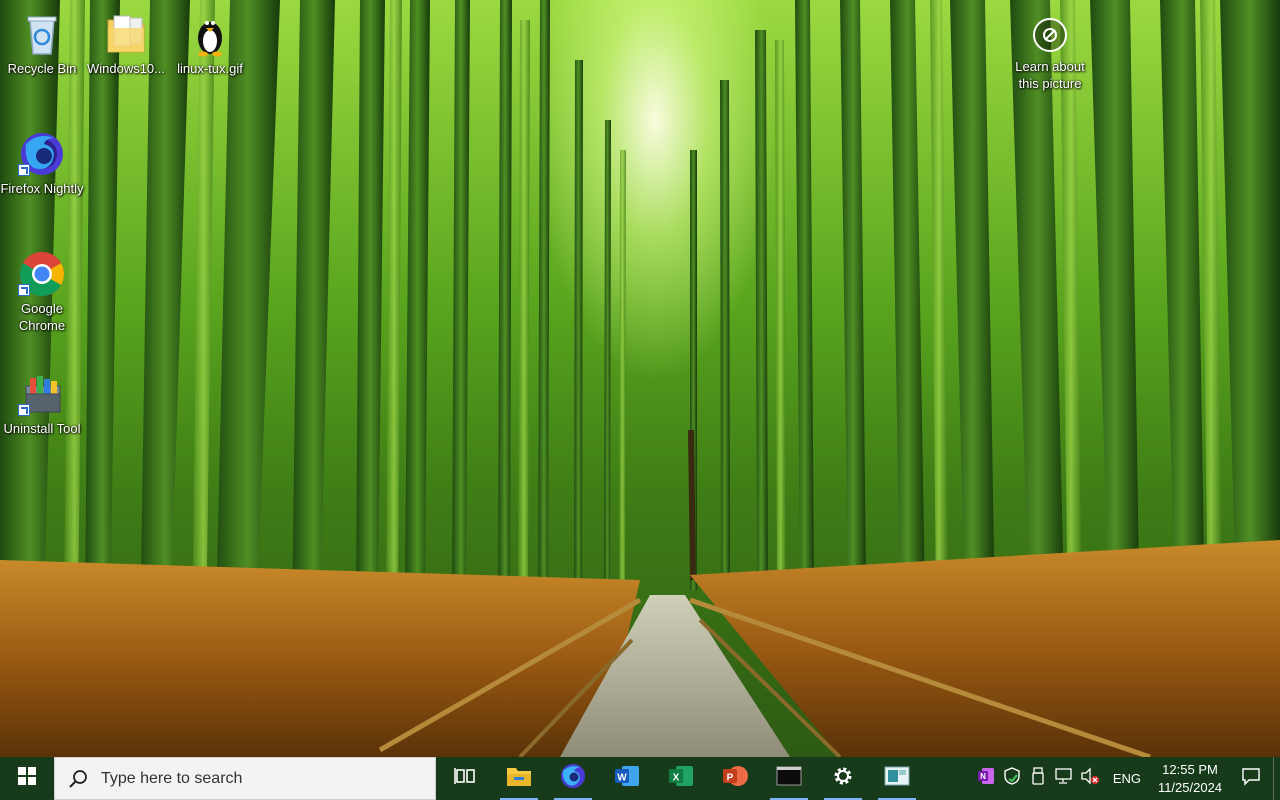  I want to click on desktop-icon-linux-tux-gif: linux-tux.gif, so click(210, 43).